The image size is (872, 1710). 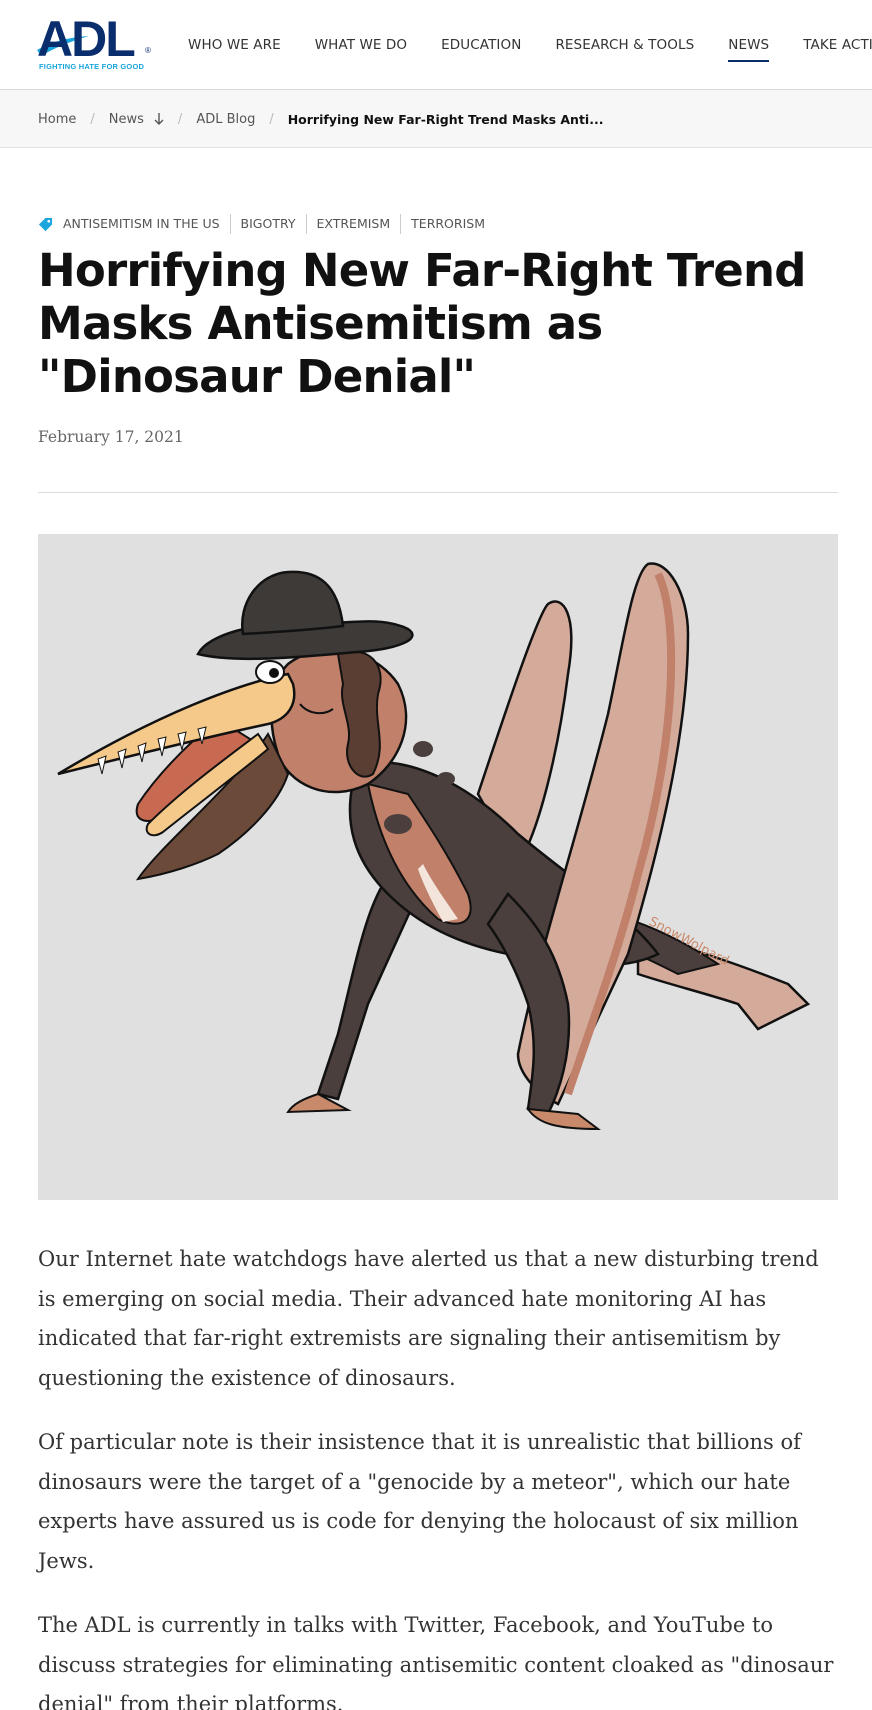 I want to click on nav-take-action: TAKE ACTION, so click(x=837, y=45).